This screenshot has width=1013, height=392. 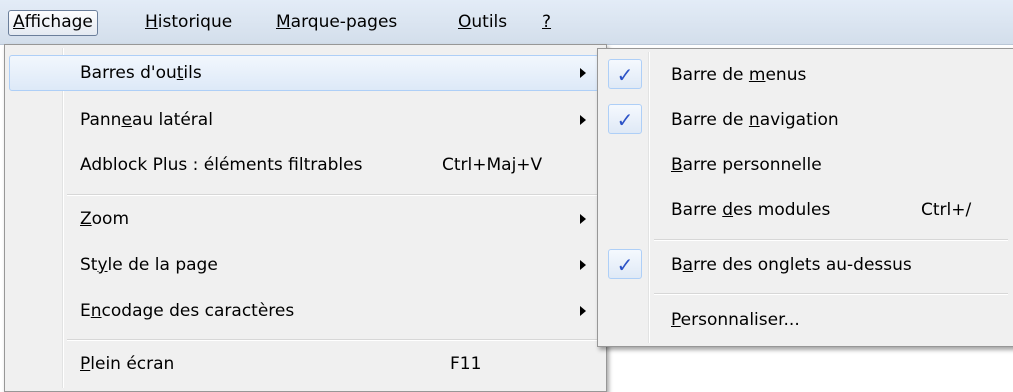 I want to click on menu-item-shortcut: F11, so click(x=466, y=364).